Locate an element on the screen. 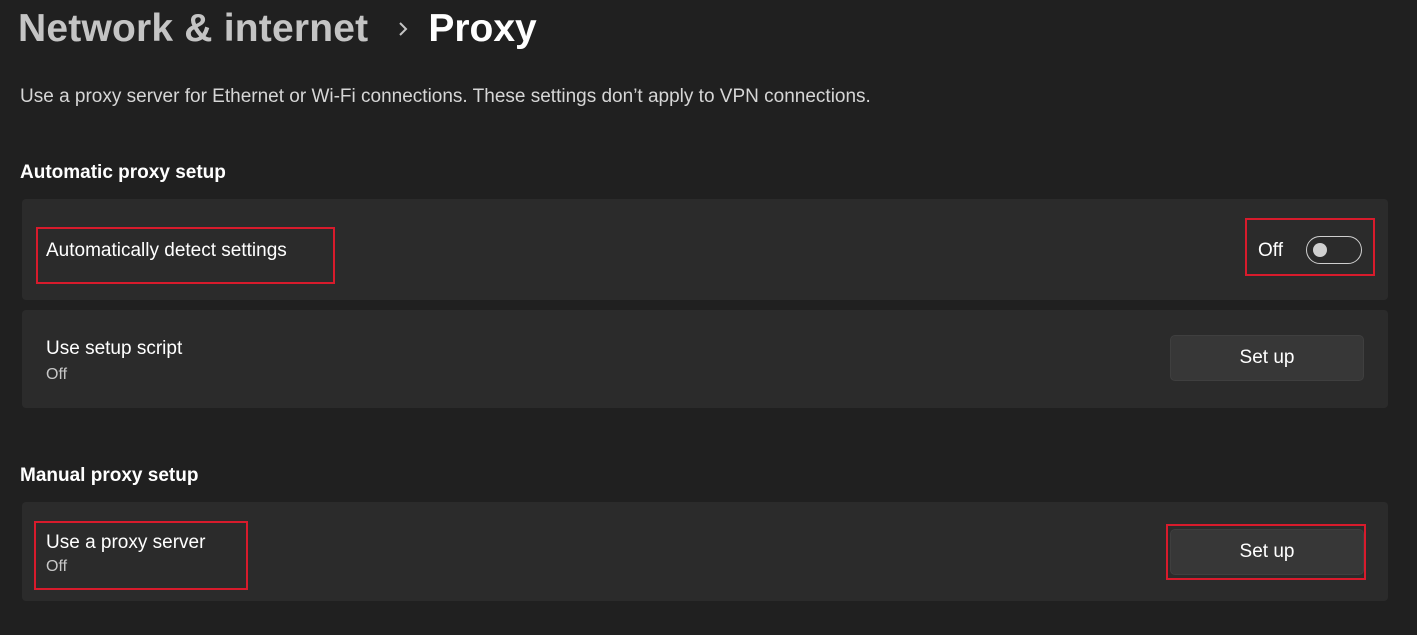 The width and height of the screenshot is (1417, 635). setup-script-setup-button: Set up is located at coordinates (1267, 358).